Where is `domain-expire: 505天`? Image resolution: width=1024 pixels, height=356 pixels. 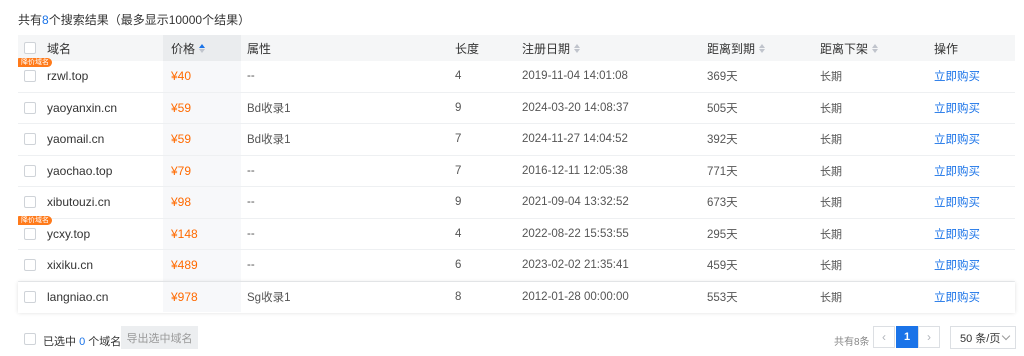 domain-expire: 505天 is located at coordinates (722, 108).